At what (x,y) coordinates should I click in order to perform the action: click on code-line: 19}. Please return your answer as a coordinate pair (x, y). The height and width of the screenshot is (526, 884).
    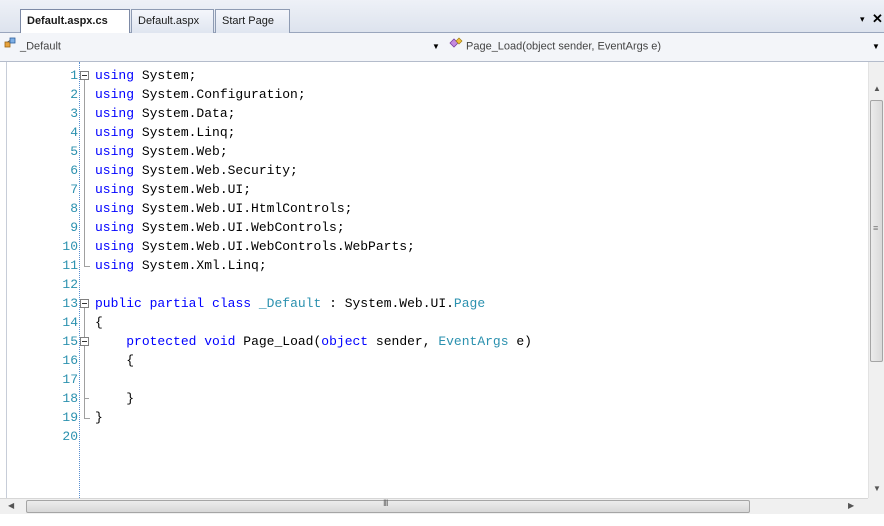
    Looking at the image, I should click on (430, 417).